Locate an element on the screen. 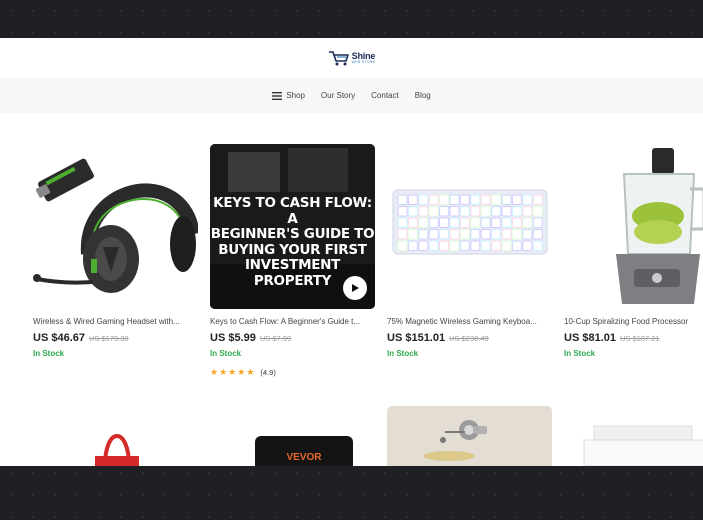  product-image-food-processor is located at coordinates (633, 226).